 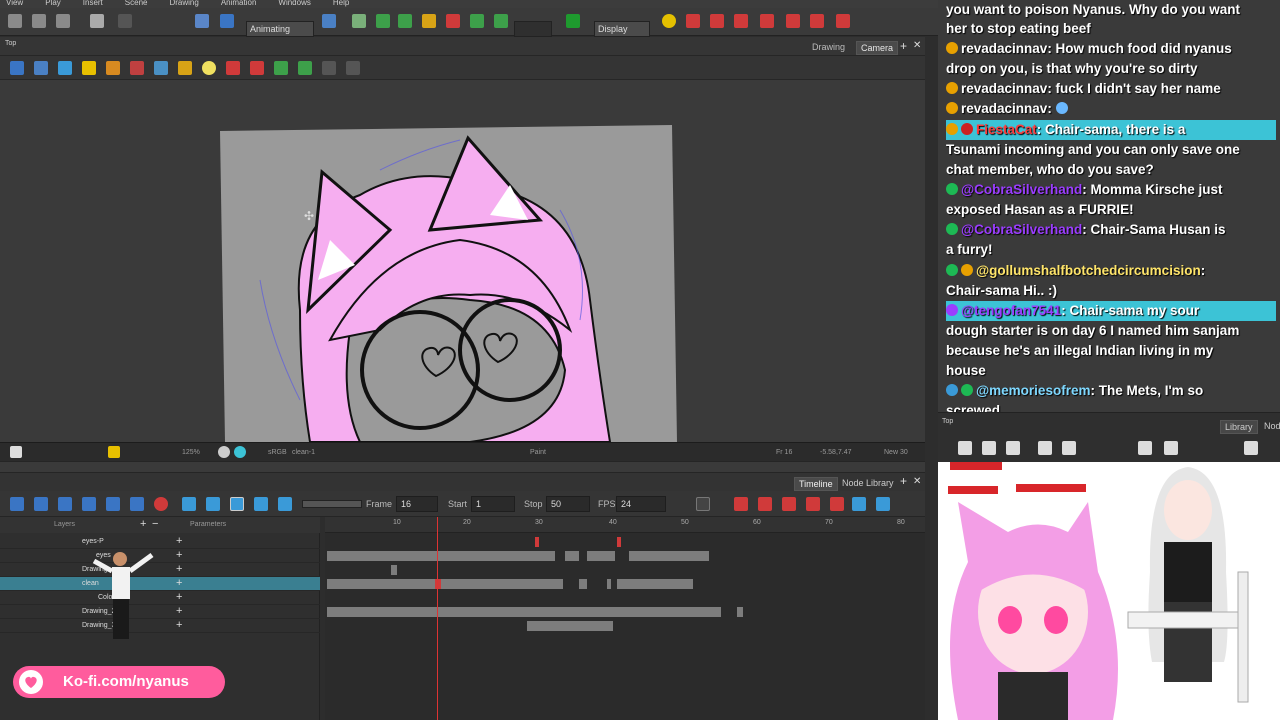 I want to click on lib-tool-5-icon, so click(x=1069, y=448).